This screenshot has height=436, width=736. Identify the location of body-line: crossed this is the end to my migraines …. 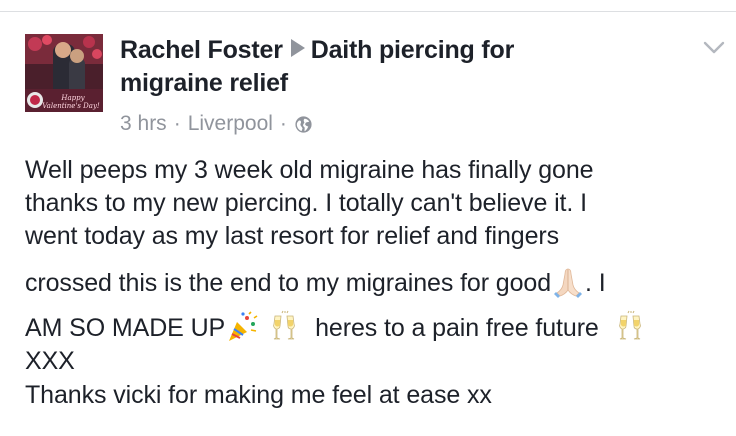
(375, 287).